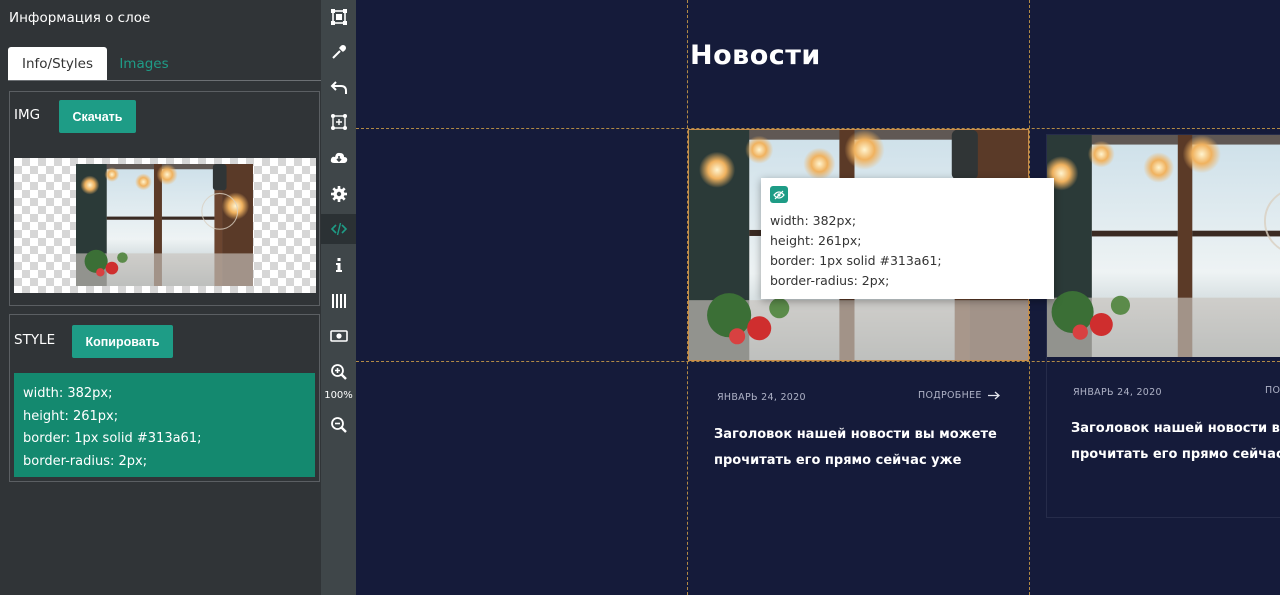  Describe the element at coordinates (338, 336) in the screenshot. I see `money-icon` at that location.